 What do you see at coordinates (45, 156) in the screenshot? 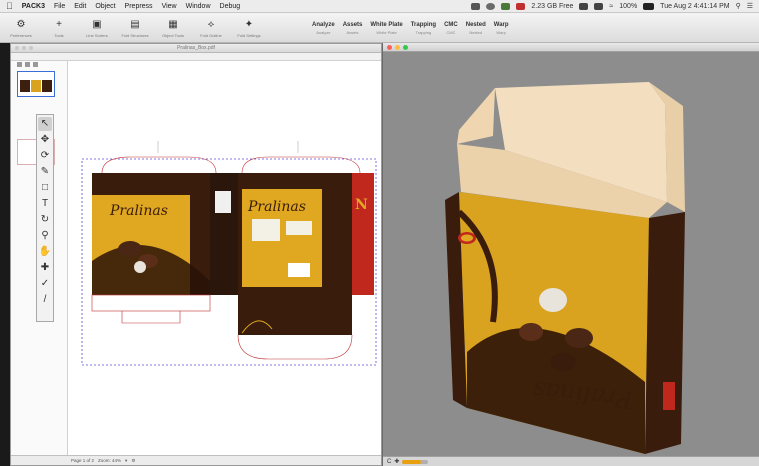
I see `rotate-tool-icon: ⟳` at bounding box center [45, 156].